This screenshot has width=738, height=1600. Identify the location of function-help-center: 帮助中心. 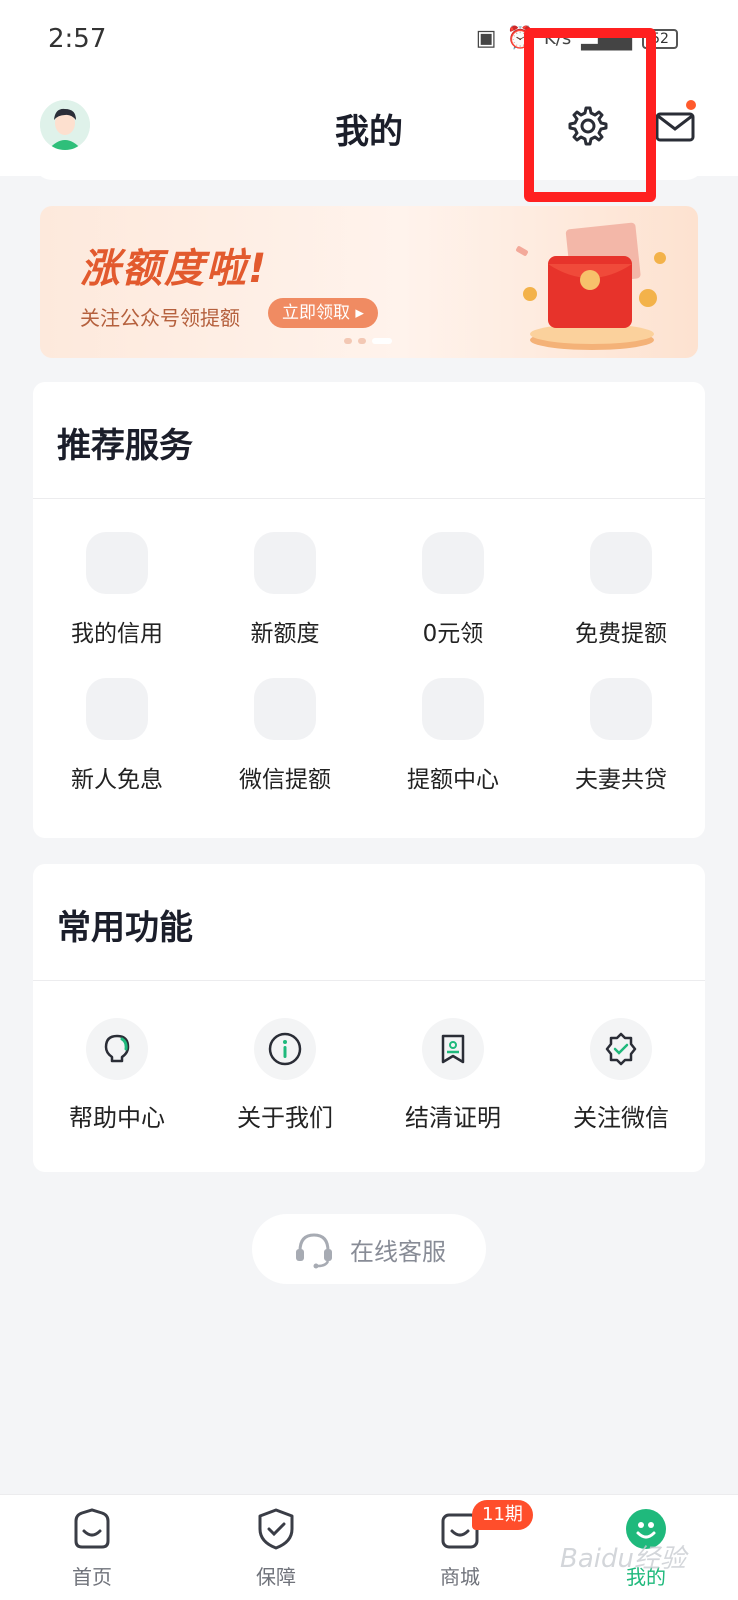
(117, 1075).